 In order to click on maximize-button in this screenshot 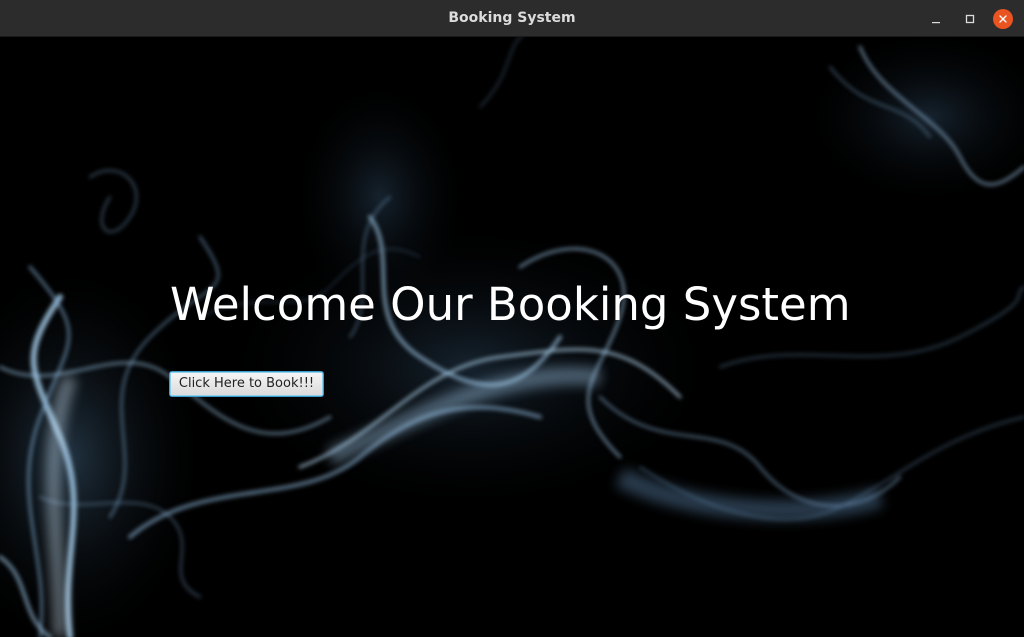, I will do `click(970, 19)`.